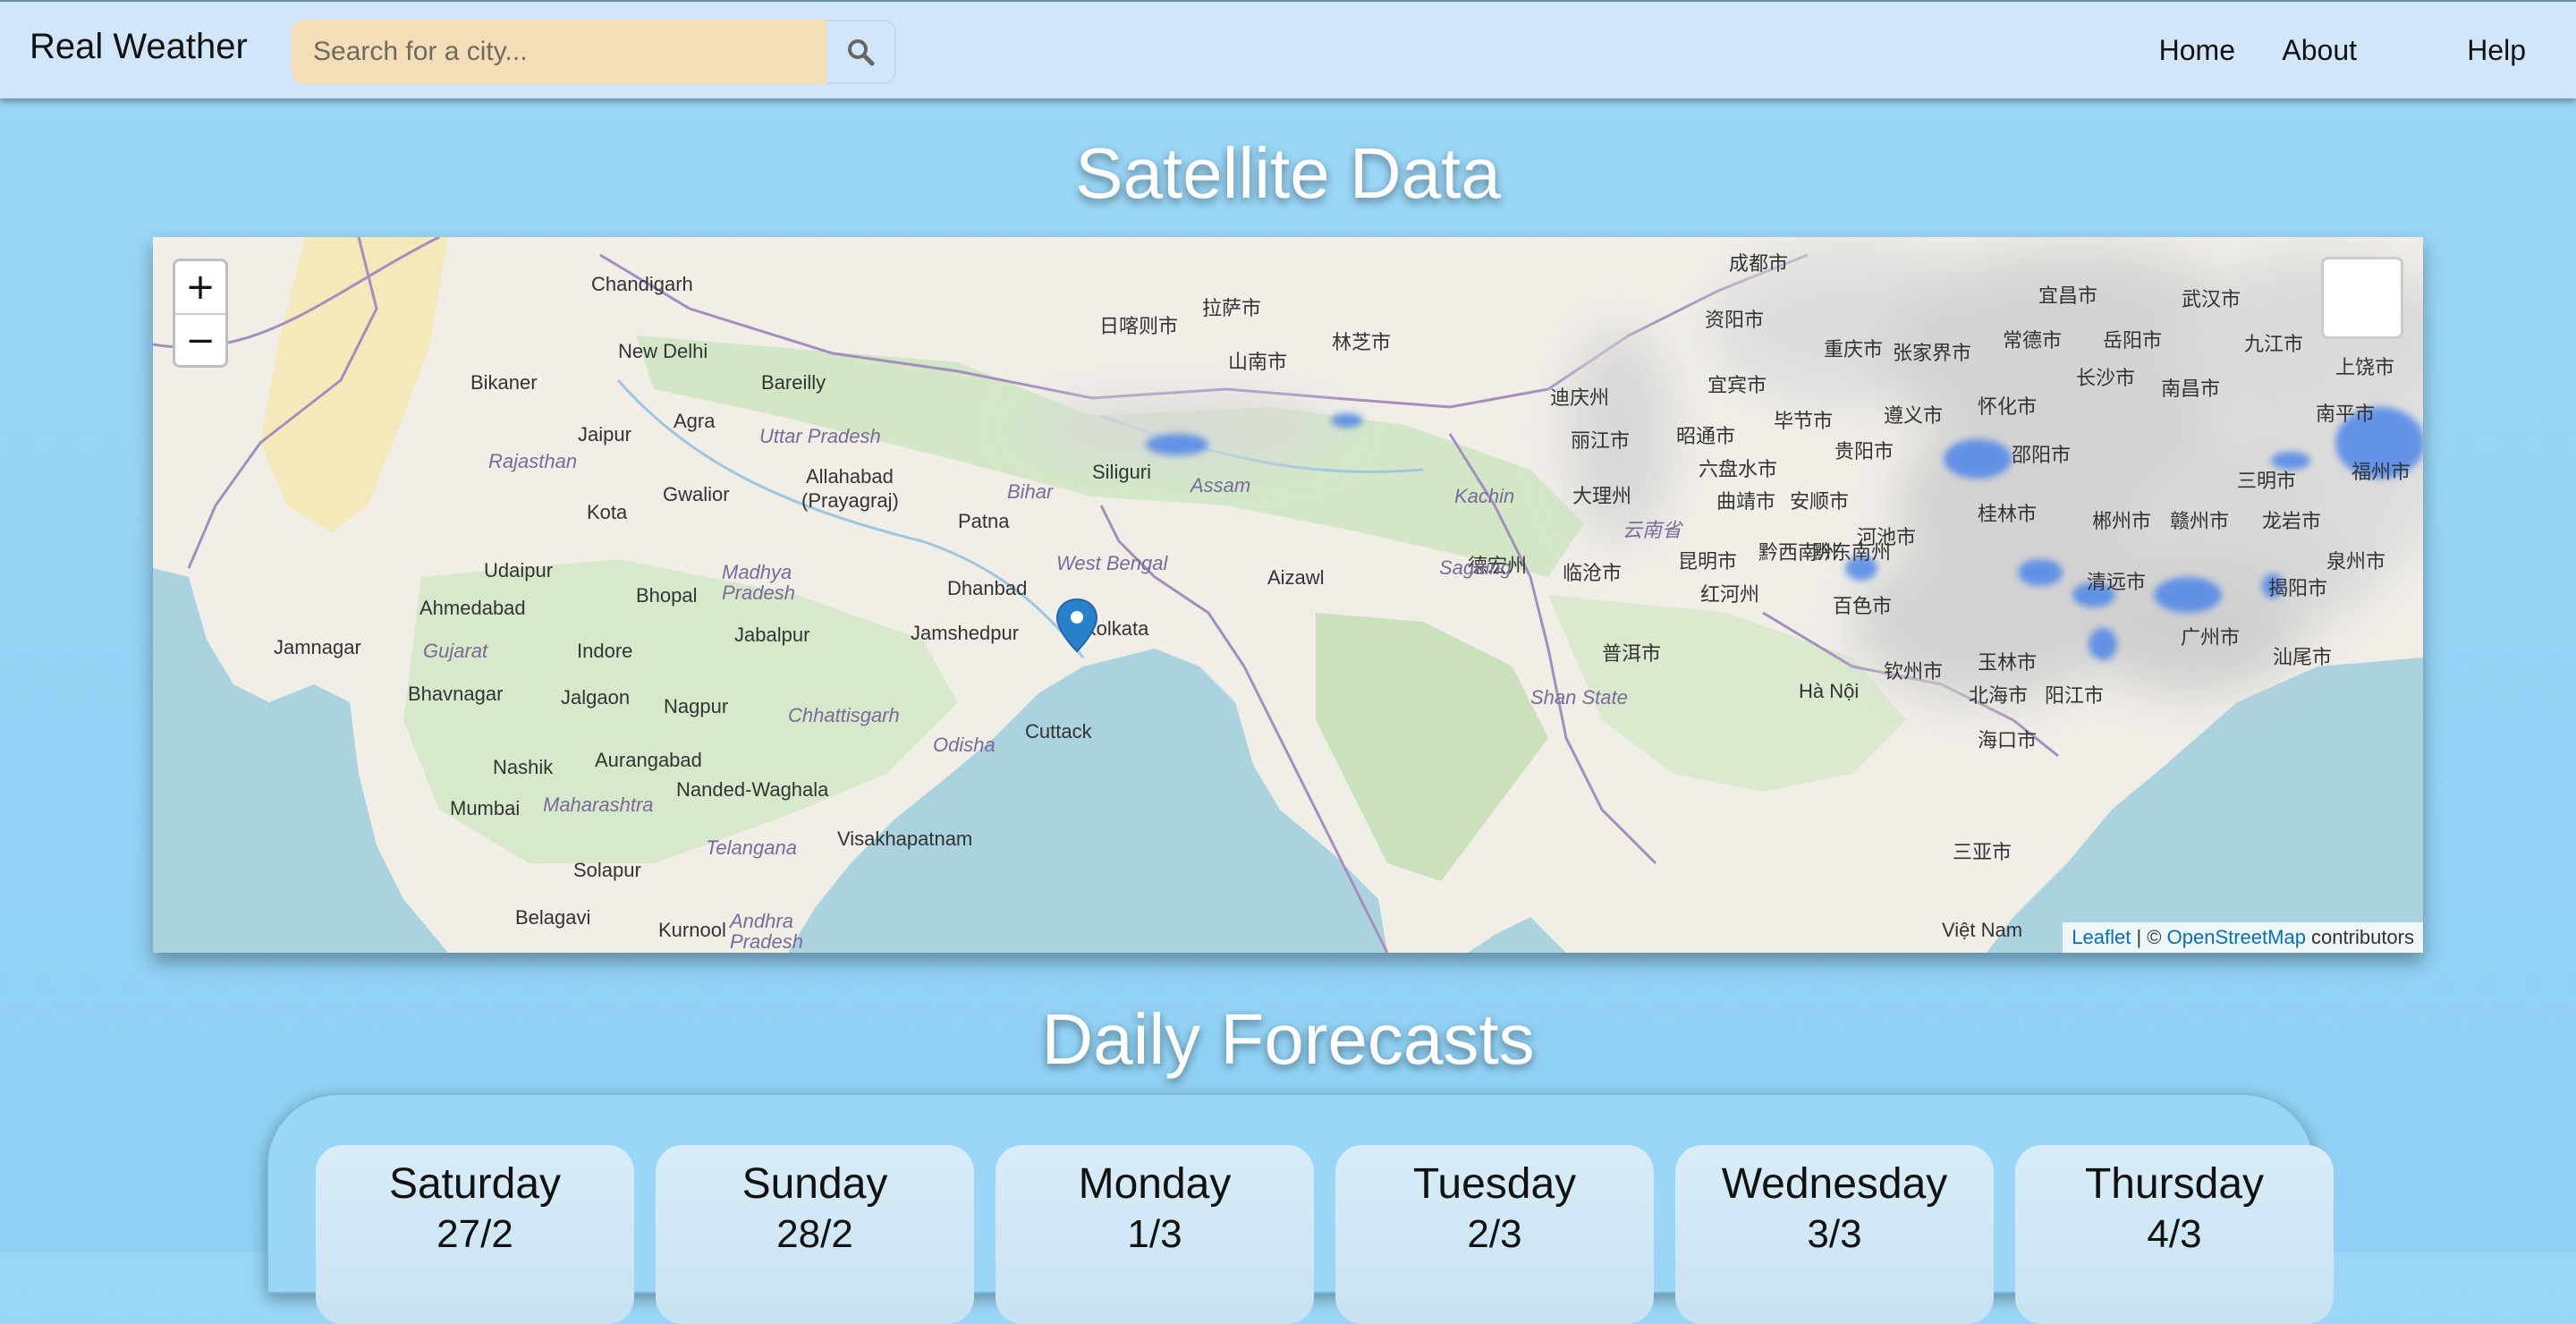 This screenshot has height=1324, width=2576. Describe the element at coordinates (475, 1184) in the screenshot. I see `day-name: Saturday` at that location.